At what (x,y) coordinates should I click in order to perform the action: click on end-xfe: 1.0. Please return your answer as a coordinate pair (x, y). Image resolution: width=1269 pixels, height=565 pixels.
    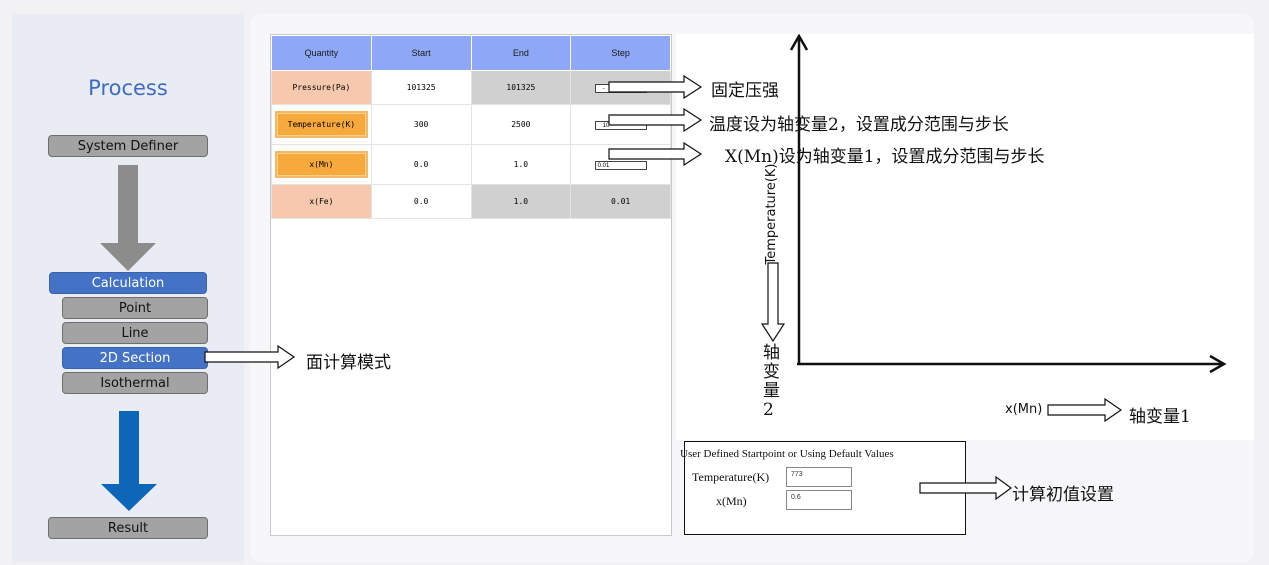
    Looking at the image, I should click on (521, 201).